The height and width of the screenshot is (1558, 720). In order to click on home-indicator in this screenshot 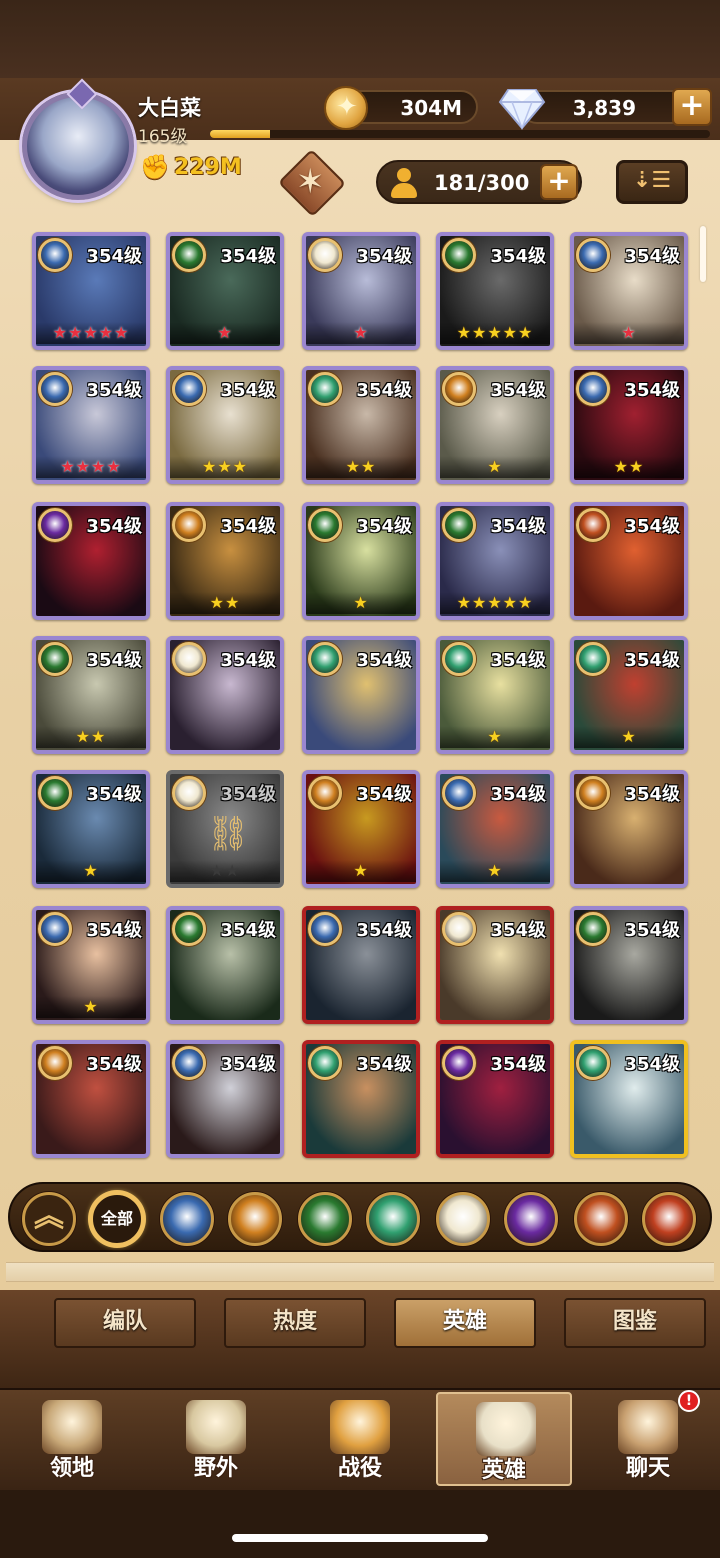, I will do `click(360, 1538)`.